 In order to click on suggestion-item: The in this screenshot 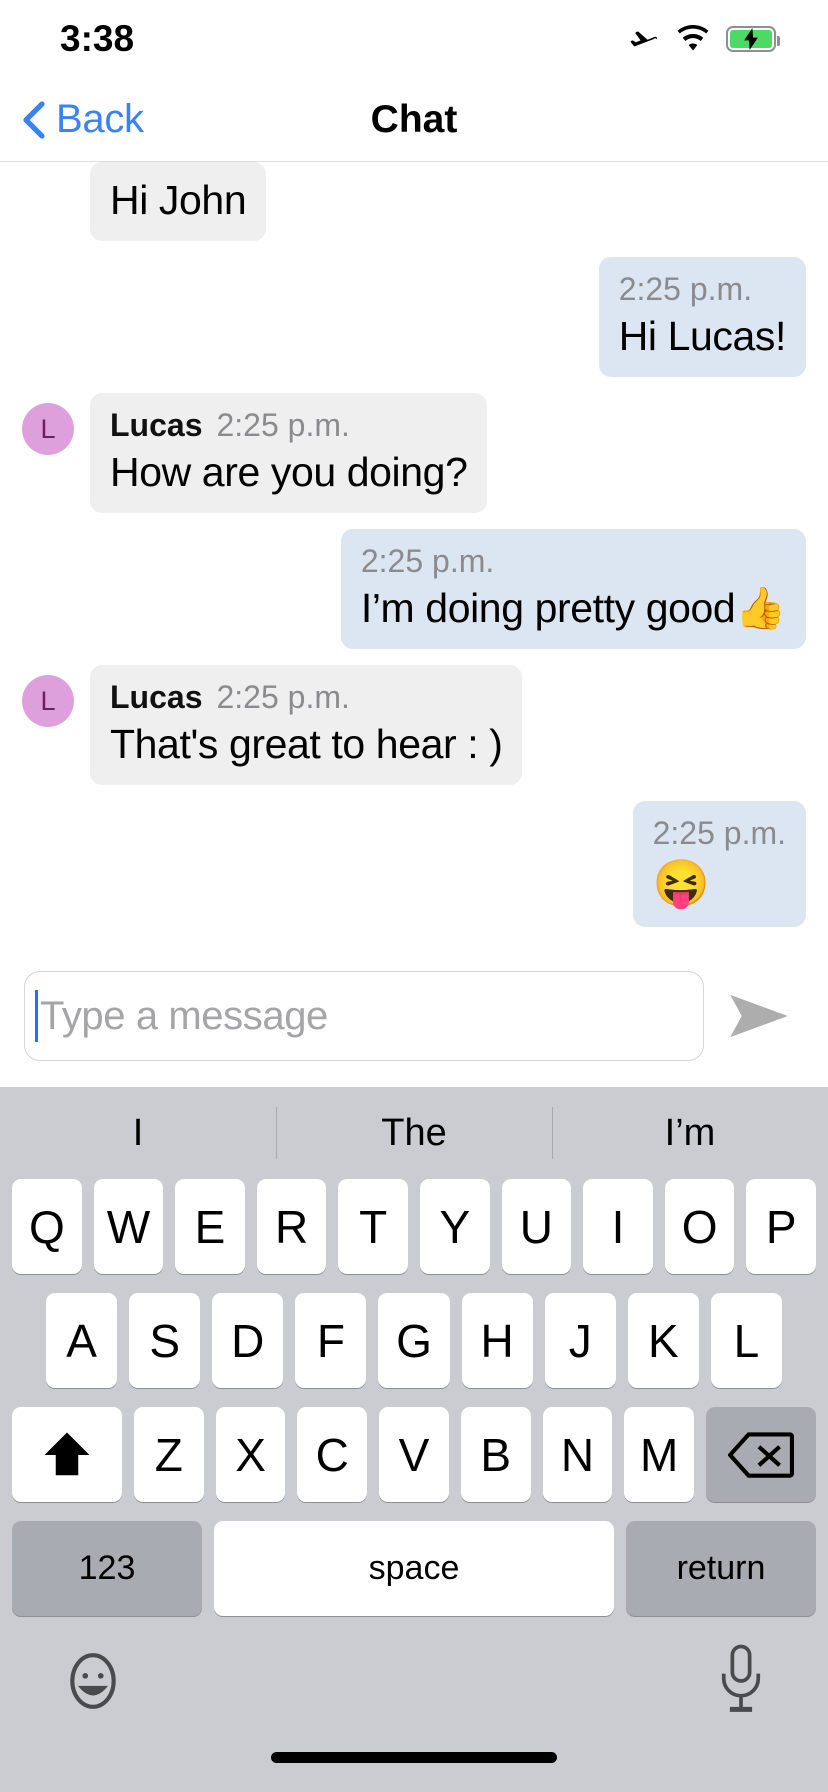, I will do `click(414, 1133)`.